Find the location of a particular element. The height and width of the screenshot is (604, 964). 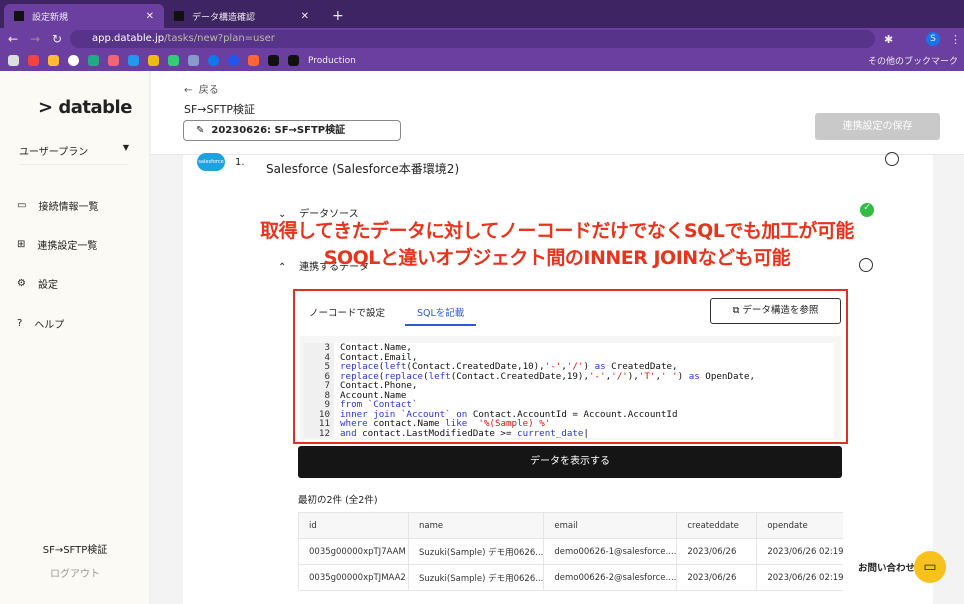

reload-icon: ↻ is located at coordinates (57, 39).